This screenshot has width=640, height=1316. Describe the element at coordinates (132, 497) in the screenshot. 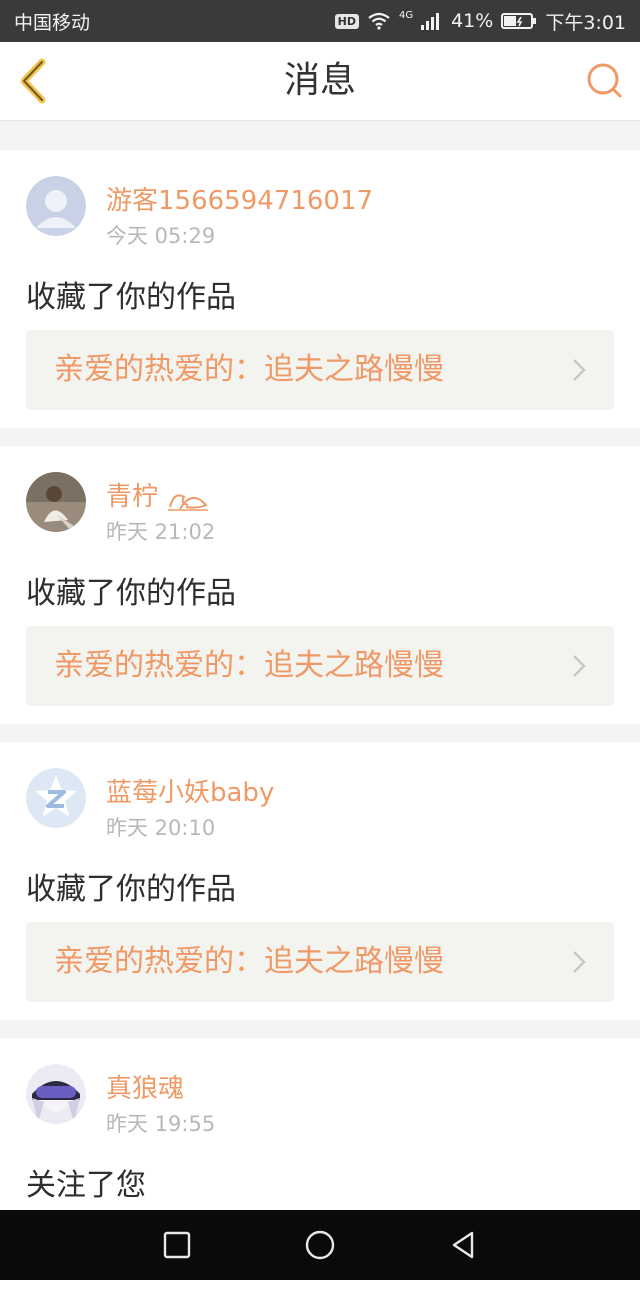

I see `user-name-text: 青柠` at that location.